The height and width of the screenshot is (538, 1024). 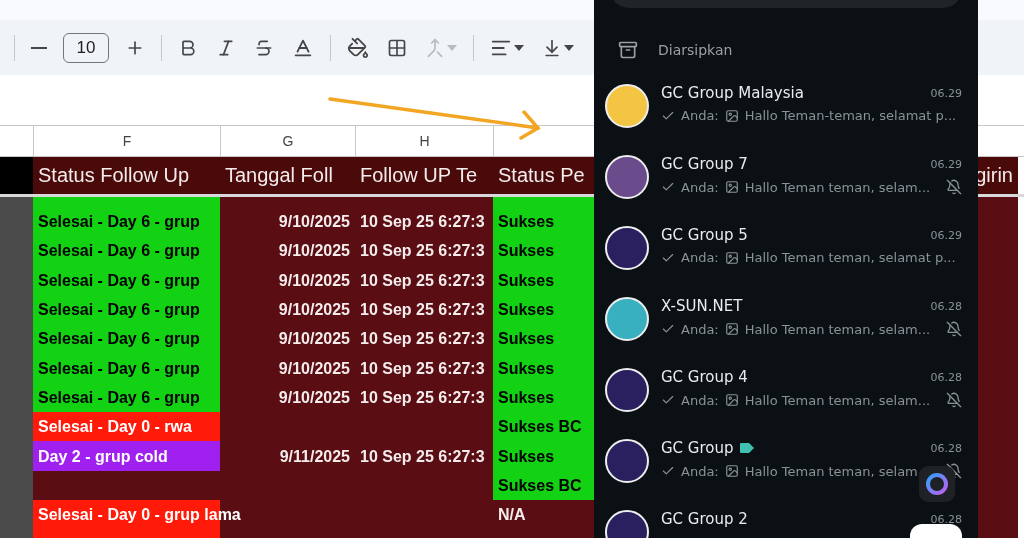 What do you see at coordinates (424, 141) in the screenshot?
I see `column-header: H` at bounding box center [424, 141].